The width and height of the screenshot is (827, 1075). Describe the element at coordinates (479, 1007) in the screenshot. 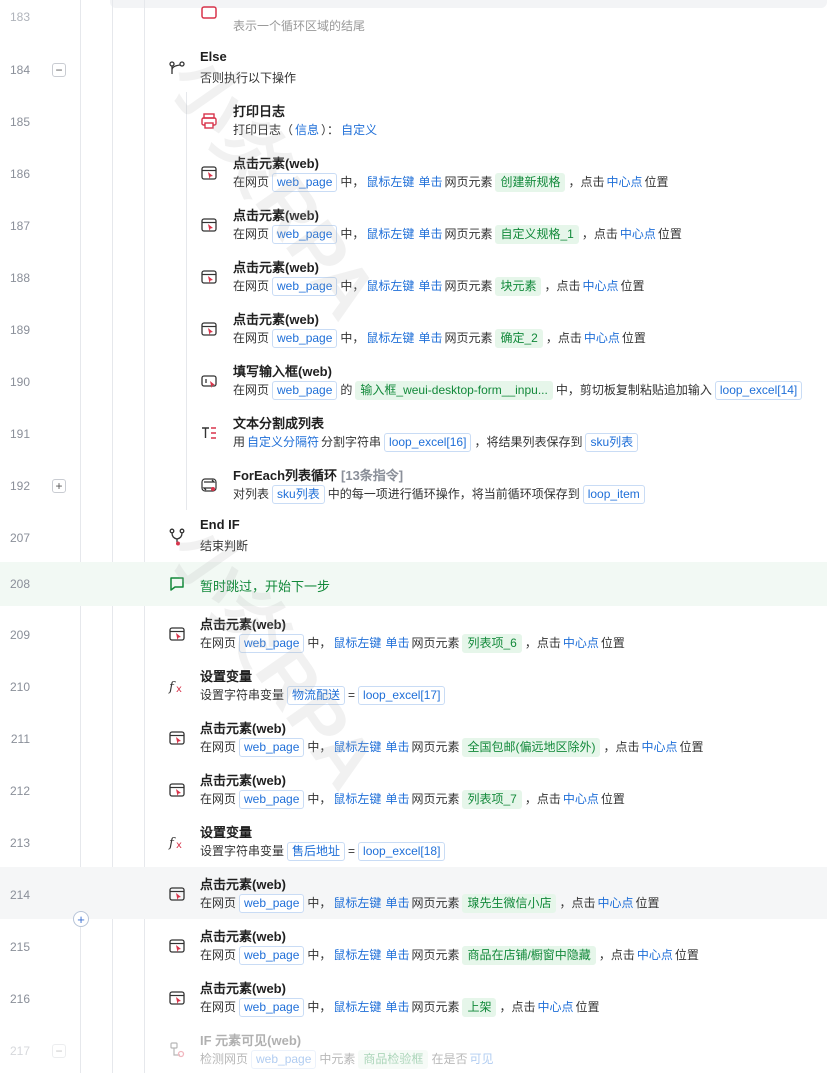

I see `element-tag: 上架` at that location.